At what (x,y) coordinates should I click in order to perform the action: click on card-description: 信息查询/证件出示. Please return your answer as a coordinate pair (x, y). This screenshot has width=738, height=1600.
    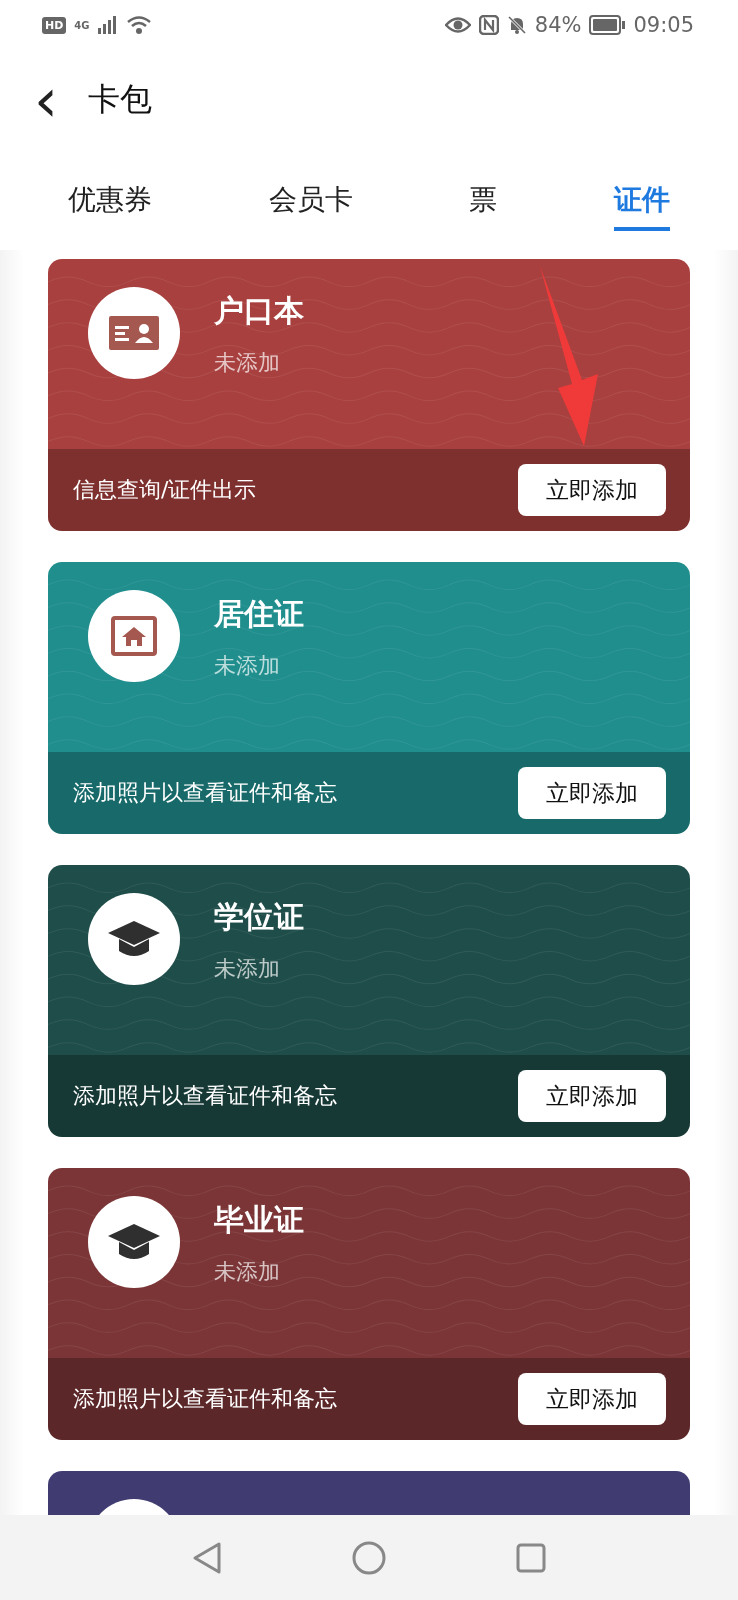
    Looking at the image, I should click on (165, 490).